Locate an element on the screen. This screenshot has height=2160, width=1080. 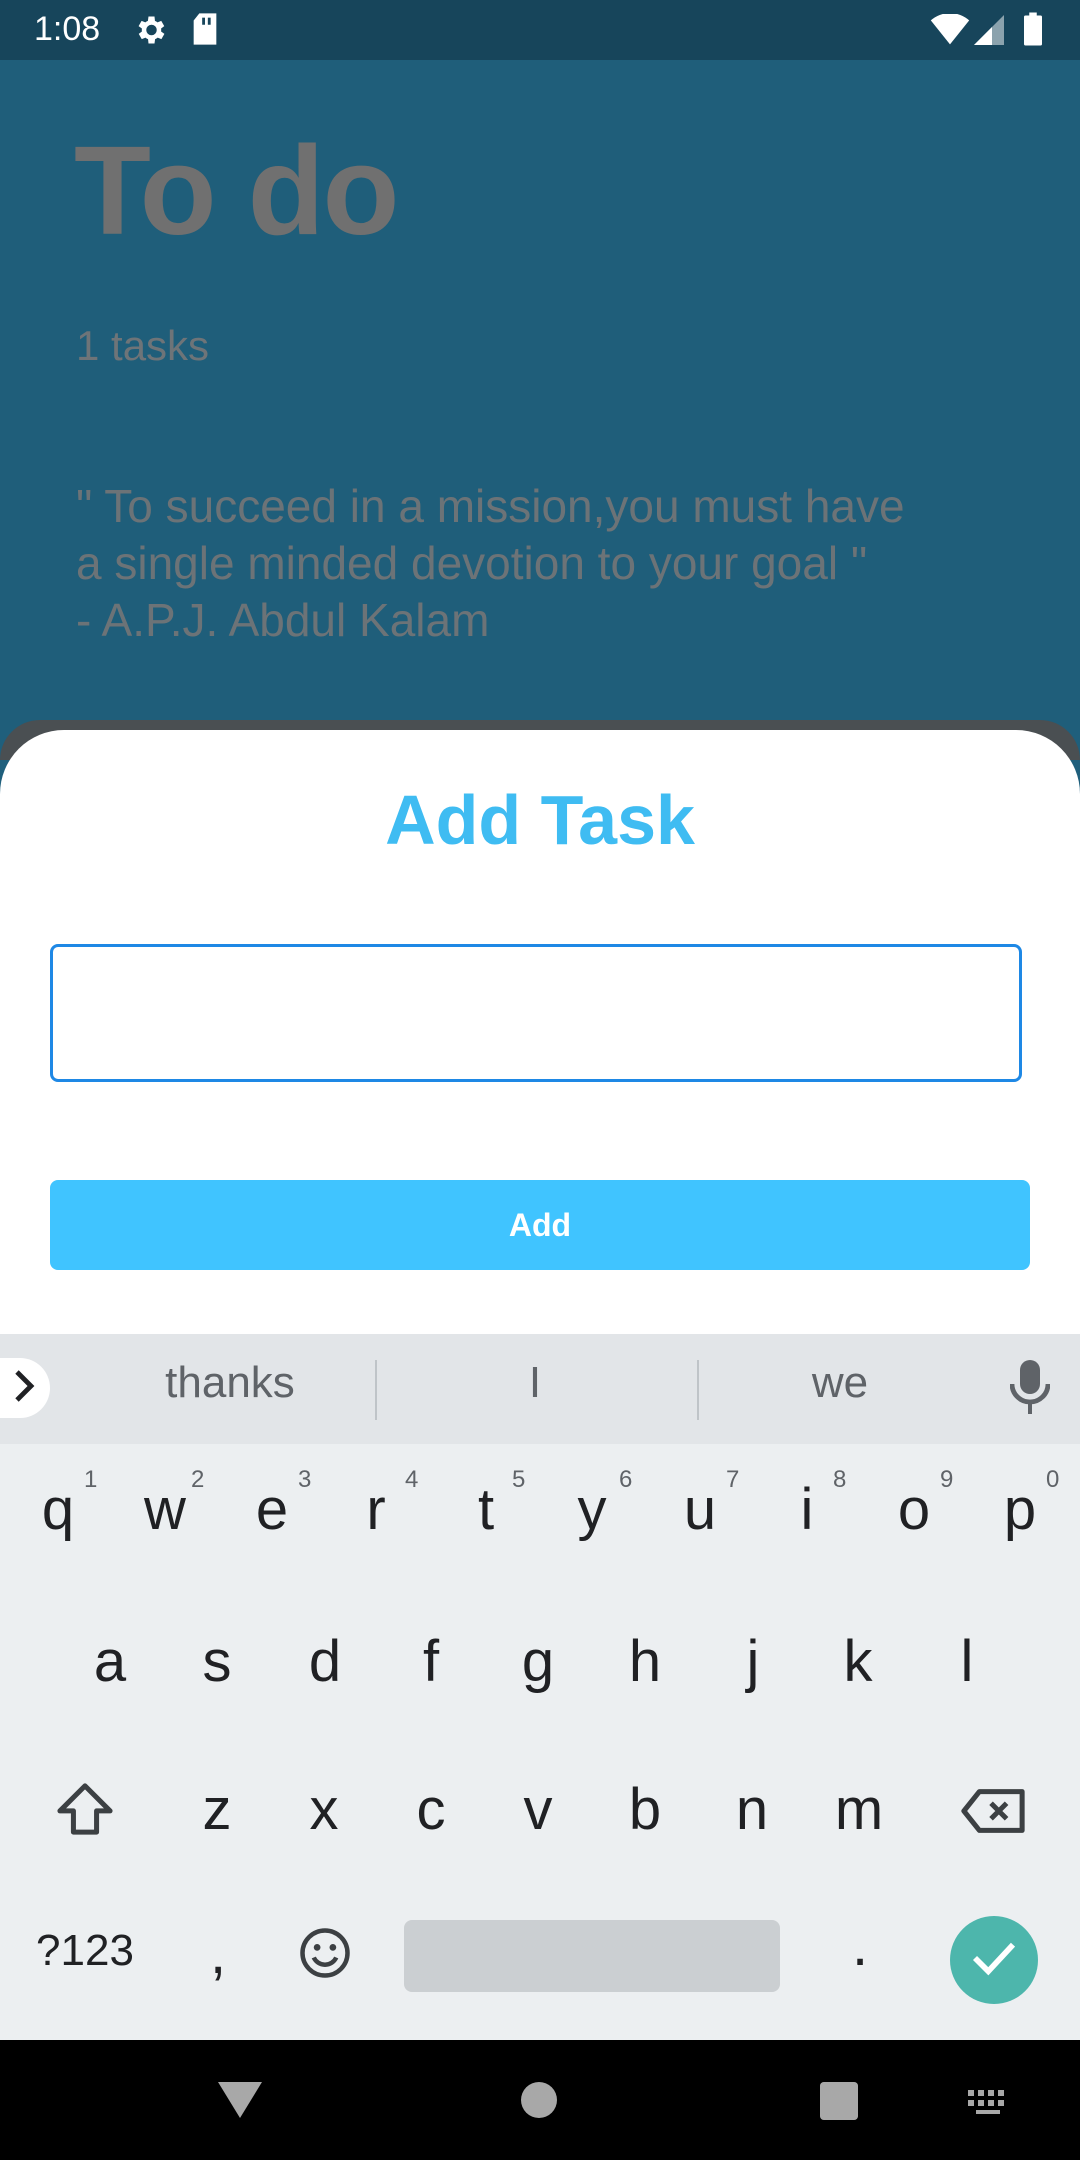
backspace-icon is located at coordinates (993, 1813).